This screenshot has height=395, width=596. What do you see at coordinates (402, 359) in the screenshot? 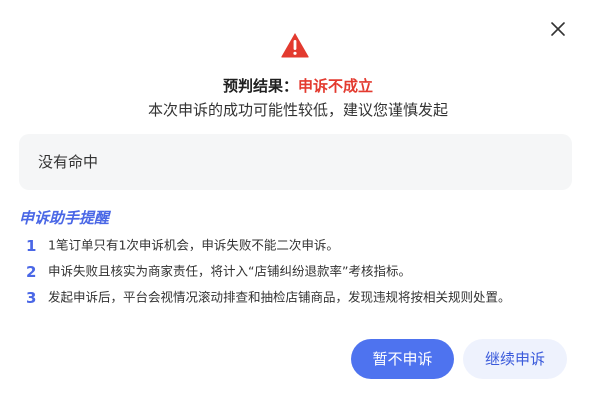
I see `cancel-appeal-button: 暂不申诉` at bounding box center [402, 359].